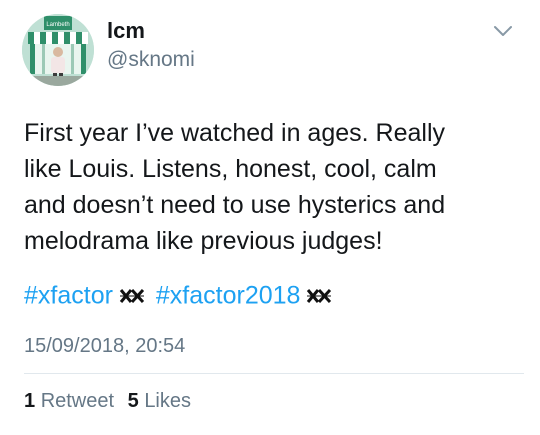 Image resolution: width=540 pixels, height=435 pixels. Describe the element at coordinates (57, 25) in the screenshot. I see `avatar-sign-text: Lambeth` at that location.